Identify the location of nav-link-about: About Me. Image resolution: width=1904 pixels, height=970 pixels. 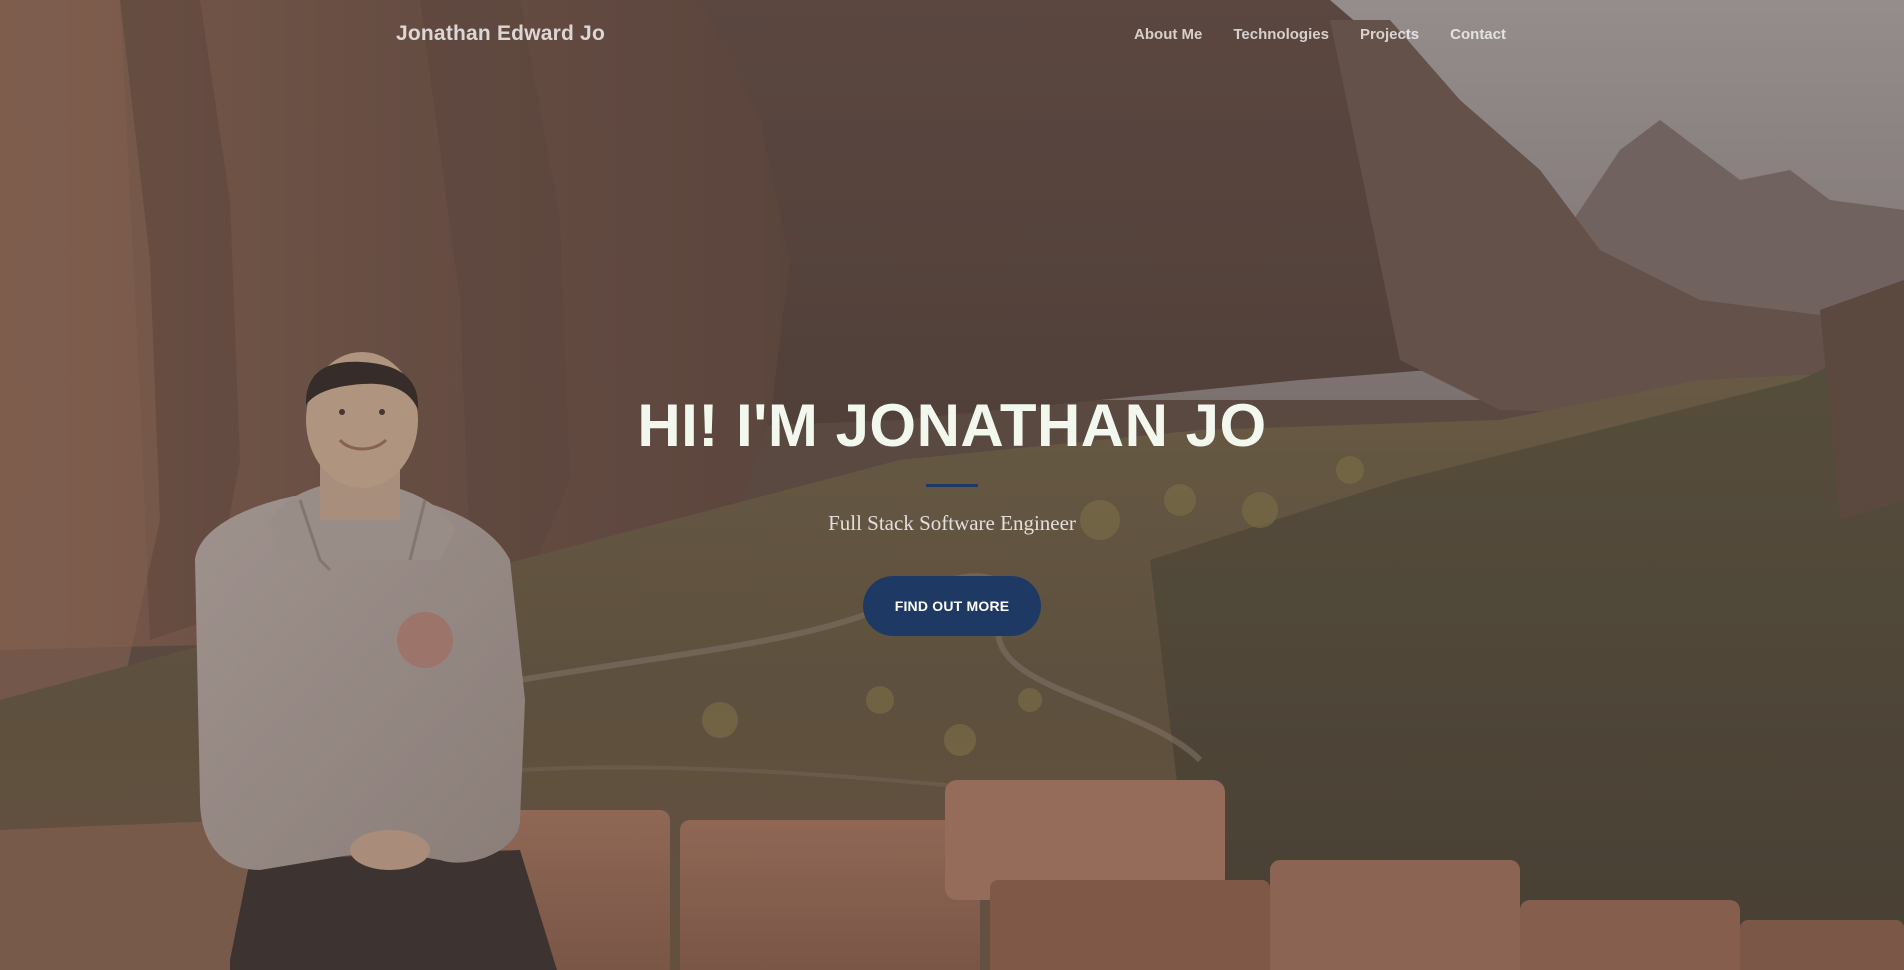
(1168, 34).